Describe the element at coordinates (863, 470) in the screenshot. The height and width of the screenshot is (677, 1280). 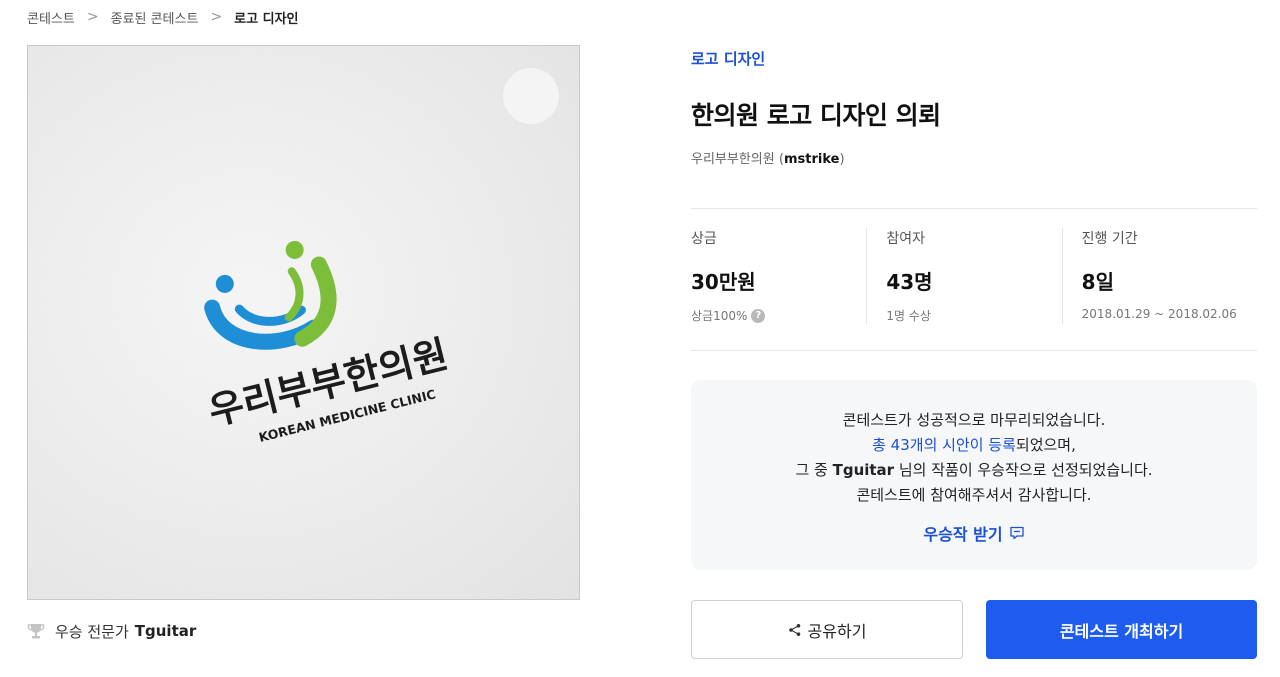
I see `notice-winner-name: Tguitar` at that location.